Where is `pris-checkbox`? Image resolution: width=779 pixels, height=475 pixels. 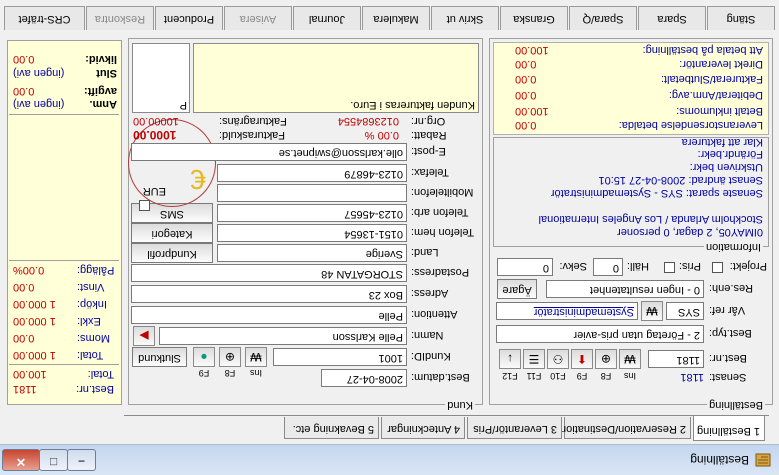 pris-checkbox is located at coordinates (669, 267).